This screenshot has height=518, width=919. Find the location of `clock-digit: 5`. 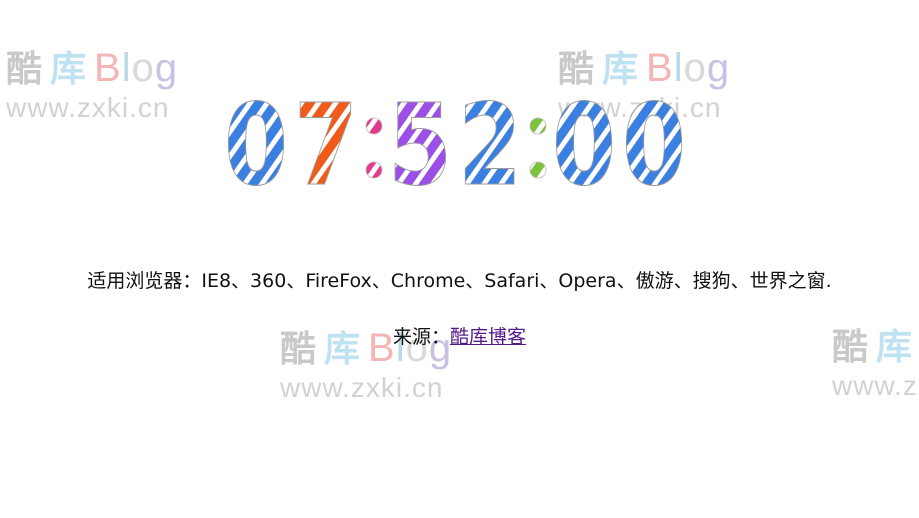

clock-digit: 5 is located at coordinates (420, 140).